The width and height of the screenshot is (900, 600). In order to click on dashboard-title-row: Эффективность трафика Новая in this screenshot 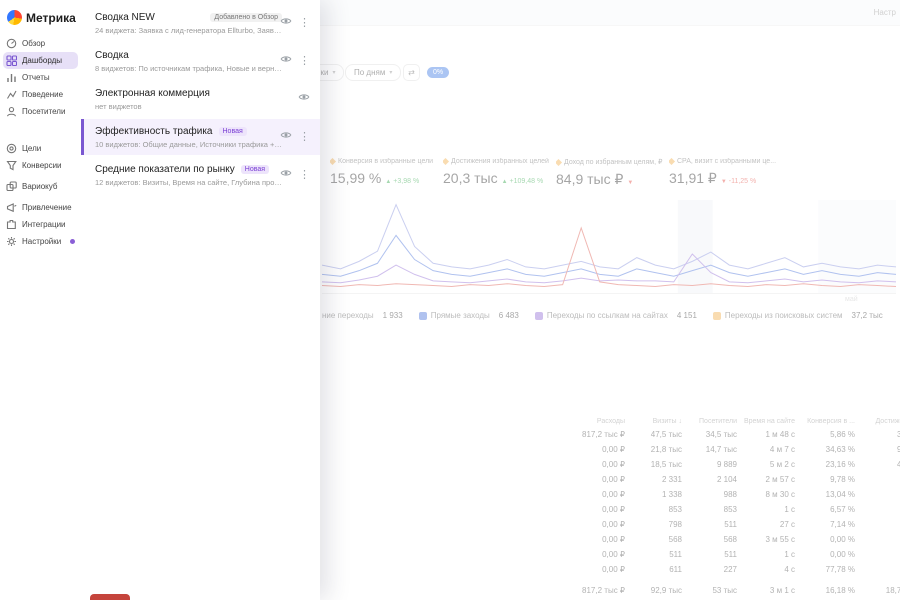, I will do `click(188, 131)`.